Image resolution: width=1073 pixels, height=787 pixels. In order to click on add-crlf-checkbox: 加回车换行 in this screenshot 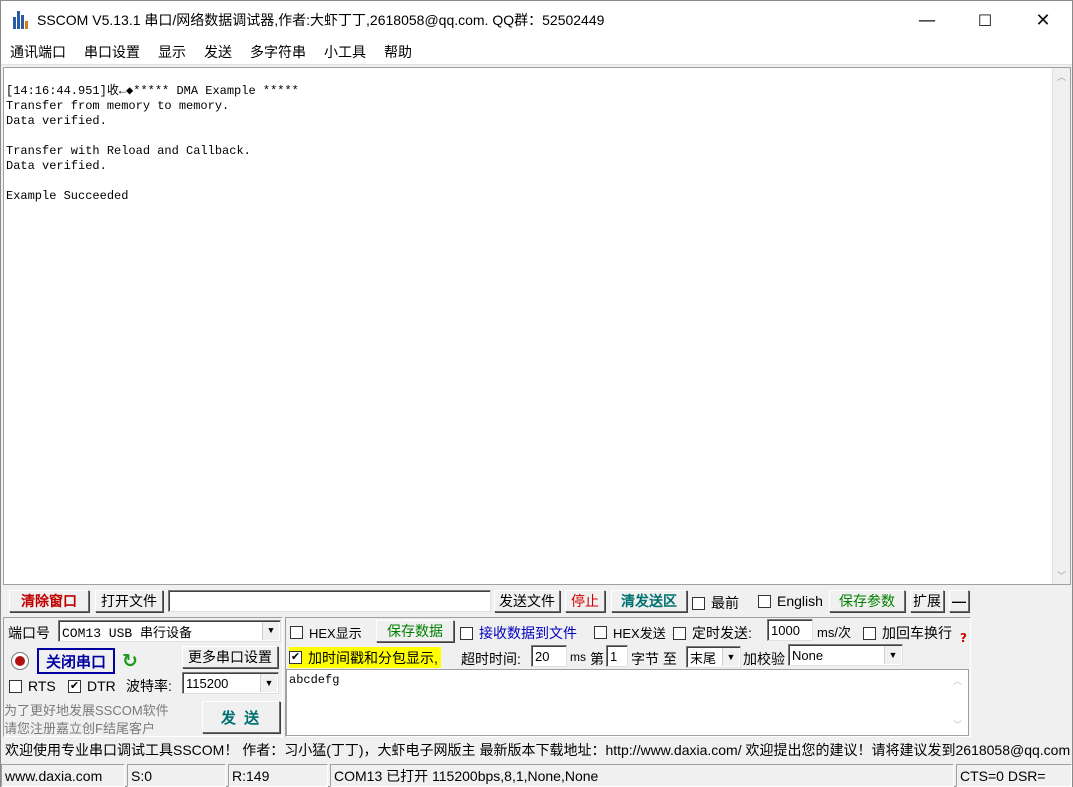, I will do `click(907, 633)`.